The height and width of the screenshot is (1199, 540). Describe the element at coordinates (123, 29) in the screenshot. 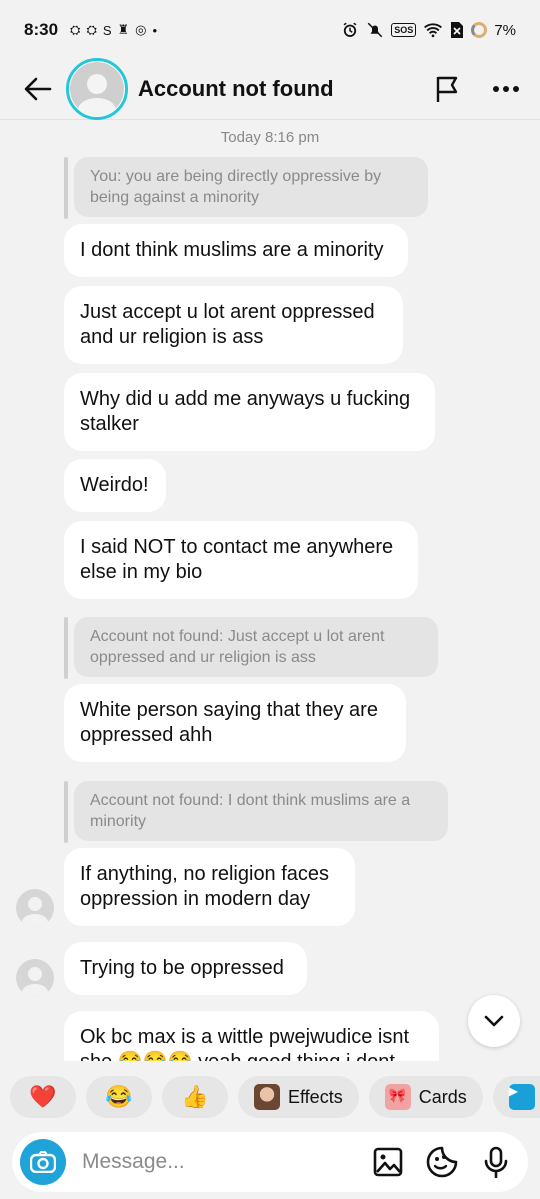

I see `mosque-icon: ♜` at that location.